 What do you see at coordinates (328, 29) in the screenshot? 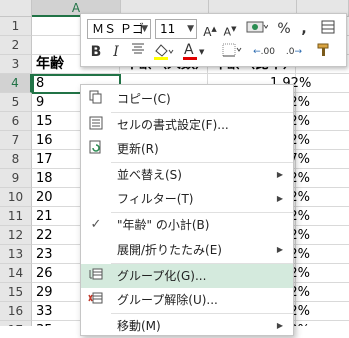
I see `format-icon` at bounding box center [328, 29].